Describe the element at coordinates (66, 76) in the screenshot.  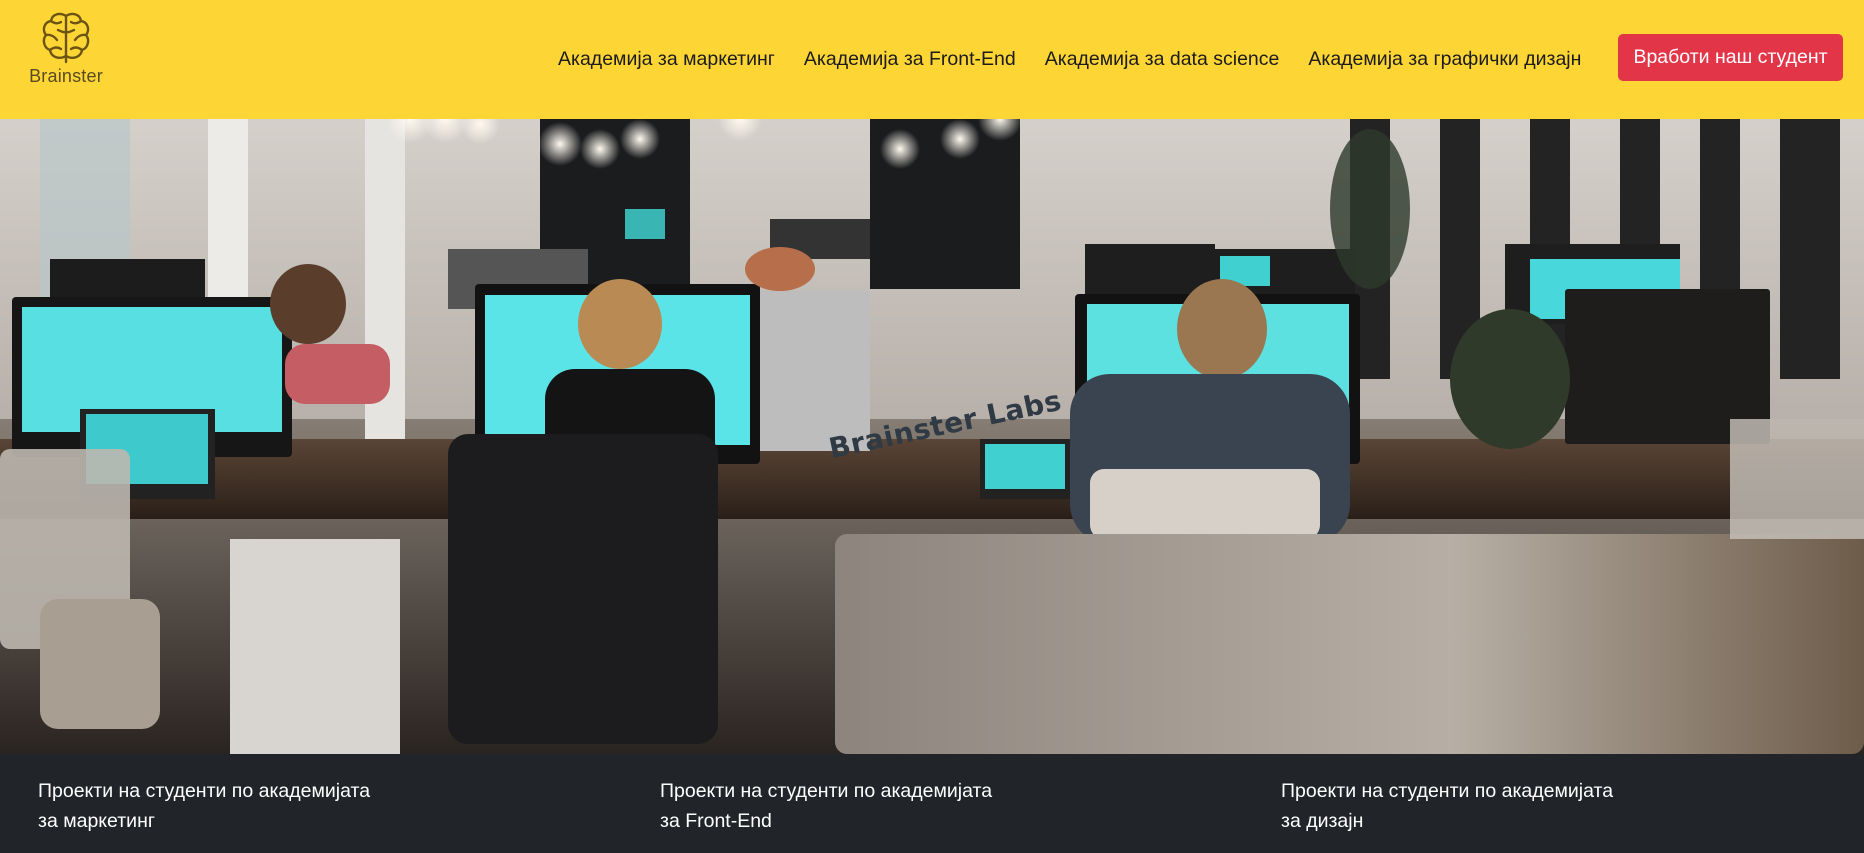
I see `brand-name: Brainster` at that location.